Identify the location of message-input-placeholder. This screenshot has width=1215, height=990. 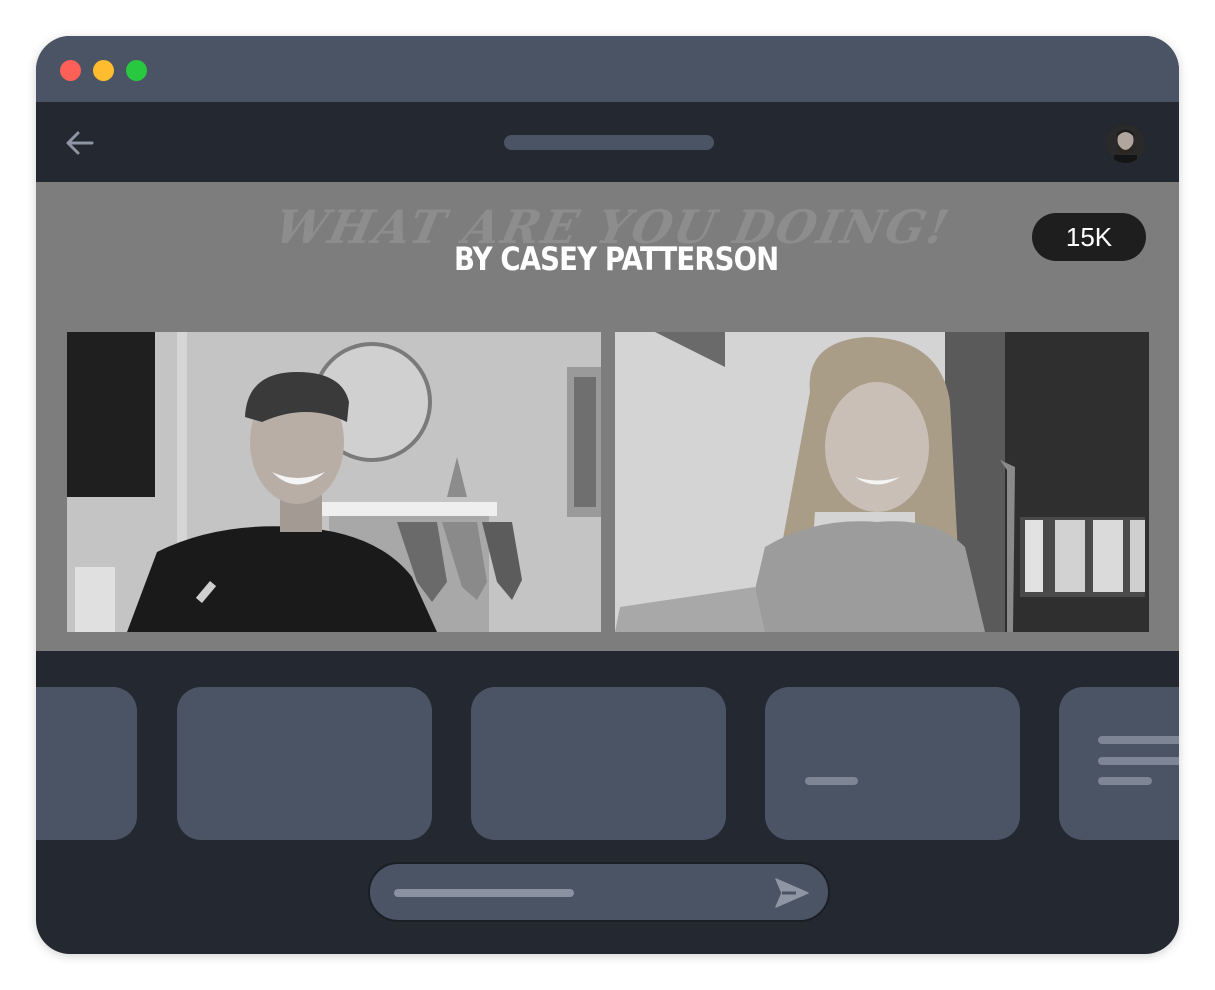
(484, 893).